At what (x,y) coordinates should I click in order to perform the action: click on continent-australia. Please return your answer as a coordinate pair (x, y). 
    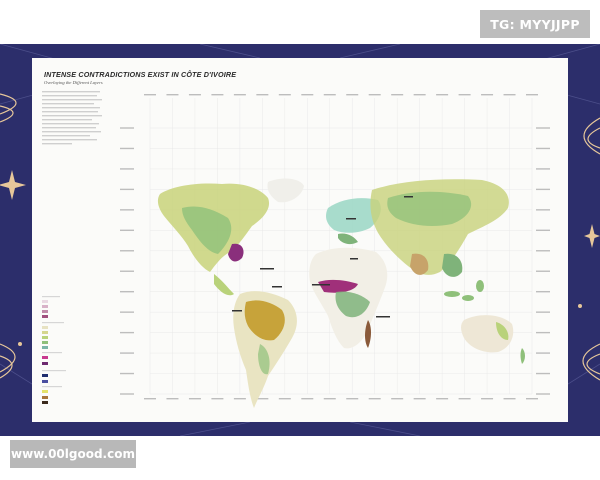
    Looking at the image, I should click on (493, 339).